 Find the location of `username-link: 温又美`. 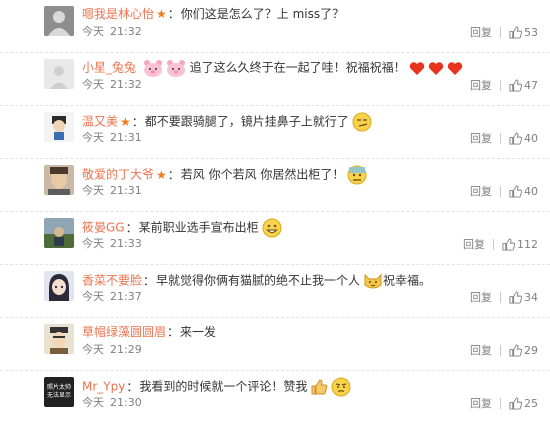

username-link: 温又美 is located at coordinates (100, 122).